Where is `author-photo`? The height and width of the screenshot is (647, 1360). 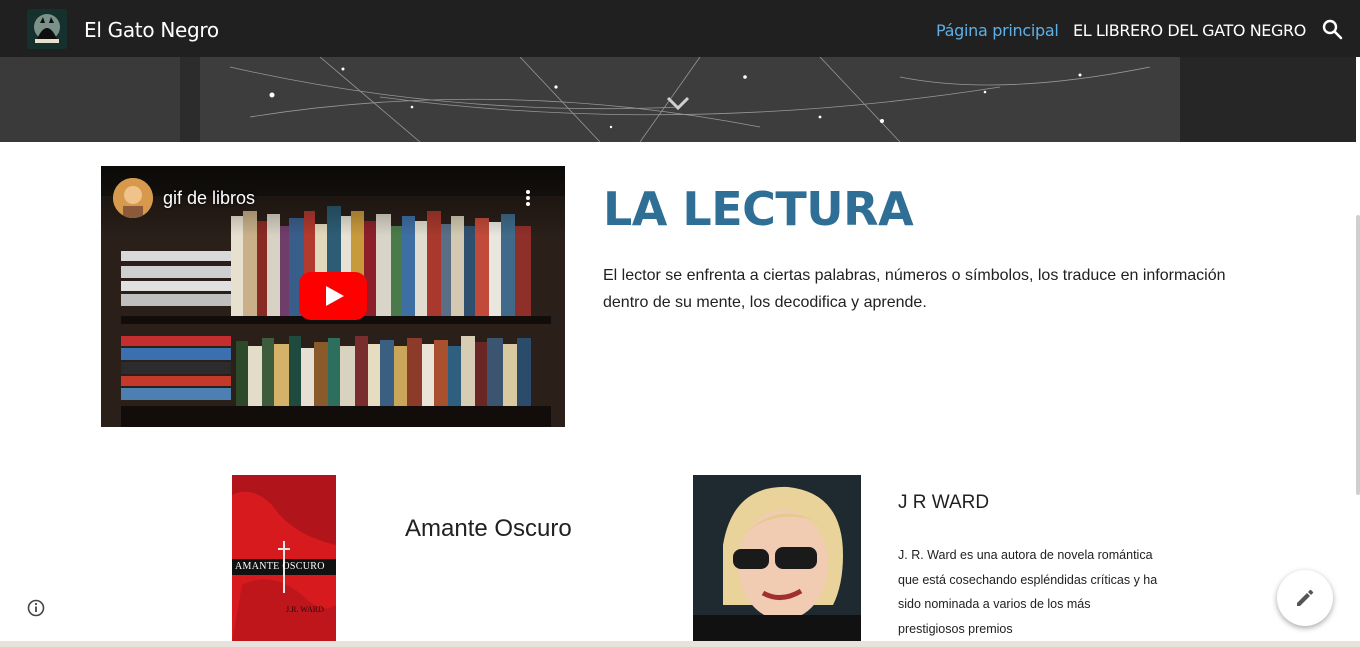
author-photo is located at coordinates (777, 559).